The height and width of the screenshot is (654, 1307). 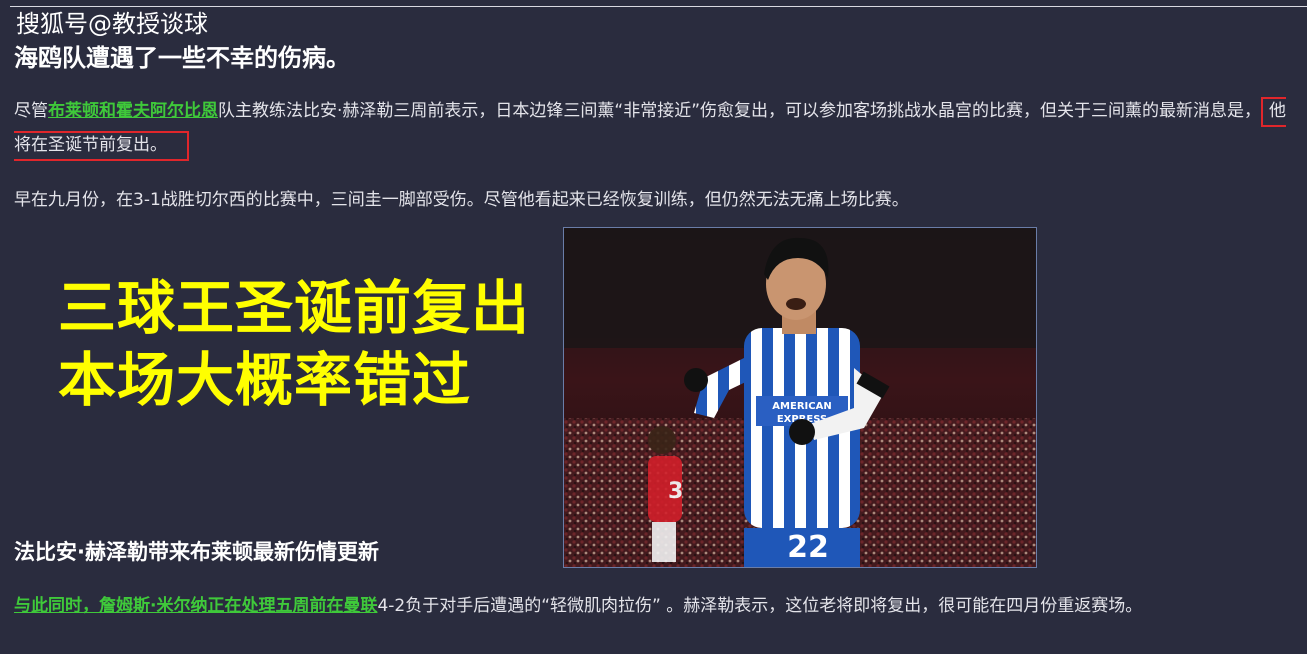 What do you see at coordinates (808, 547) in the screenshot?
I see `shirt-number: 22` at bounding box center [808, 547].